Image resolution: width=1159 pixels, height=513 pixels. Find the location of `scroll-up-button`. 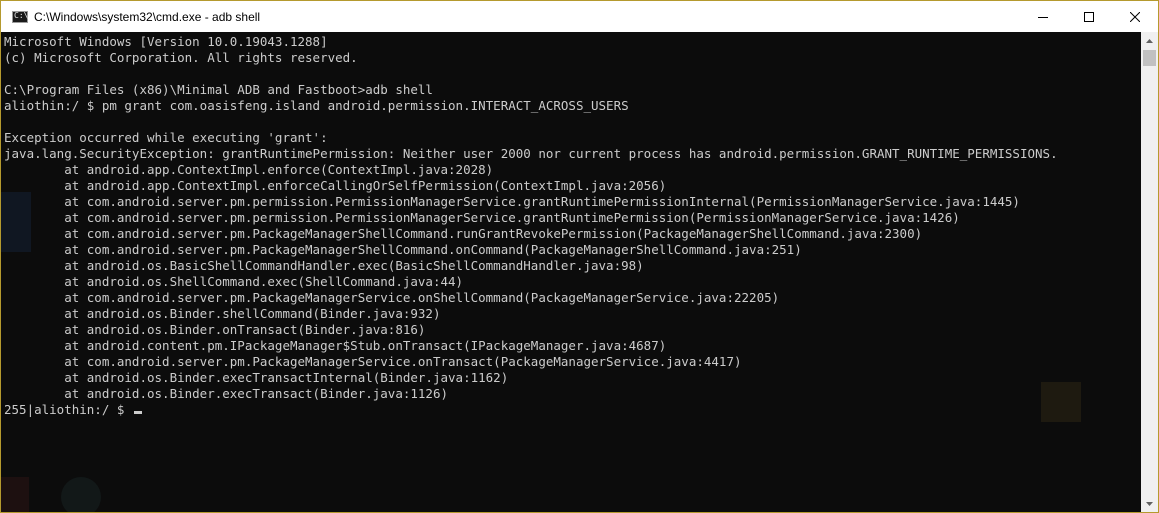

scroll-up-button is located at coordinates (1149, 40).